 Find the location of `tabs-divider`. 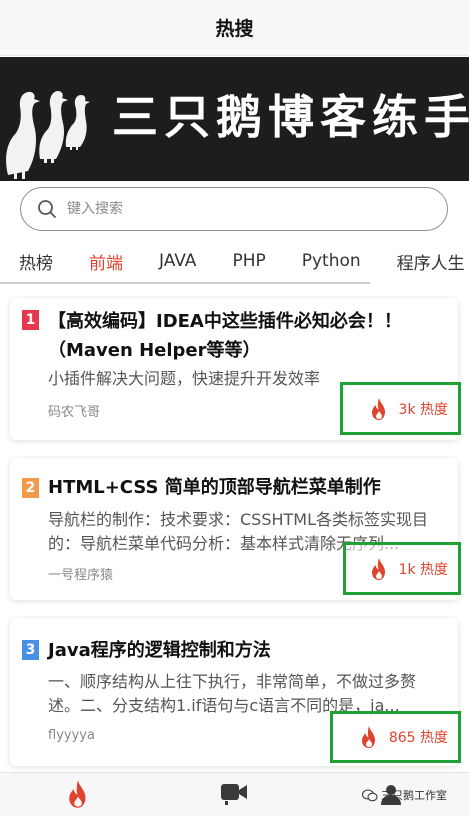

tabs-divider is located at coordinates (185, 283).